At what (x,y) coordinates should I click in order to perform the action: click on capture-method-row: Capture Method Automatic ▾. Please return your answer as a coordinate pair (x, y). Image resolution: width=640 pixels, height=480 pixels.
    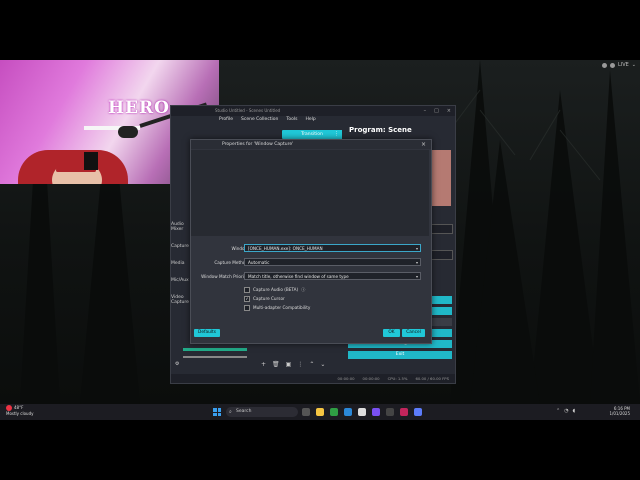
    Looking at the image, I should click on (311, 262).